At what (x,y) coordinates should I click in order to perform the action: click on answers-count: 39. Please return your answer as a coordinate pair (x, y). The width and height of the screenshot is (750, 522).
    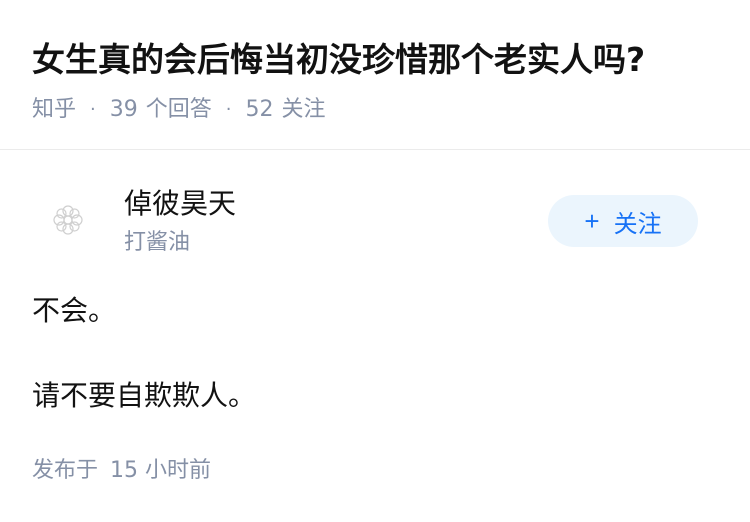
    Looking at the image, I should click on (123, 109).